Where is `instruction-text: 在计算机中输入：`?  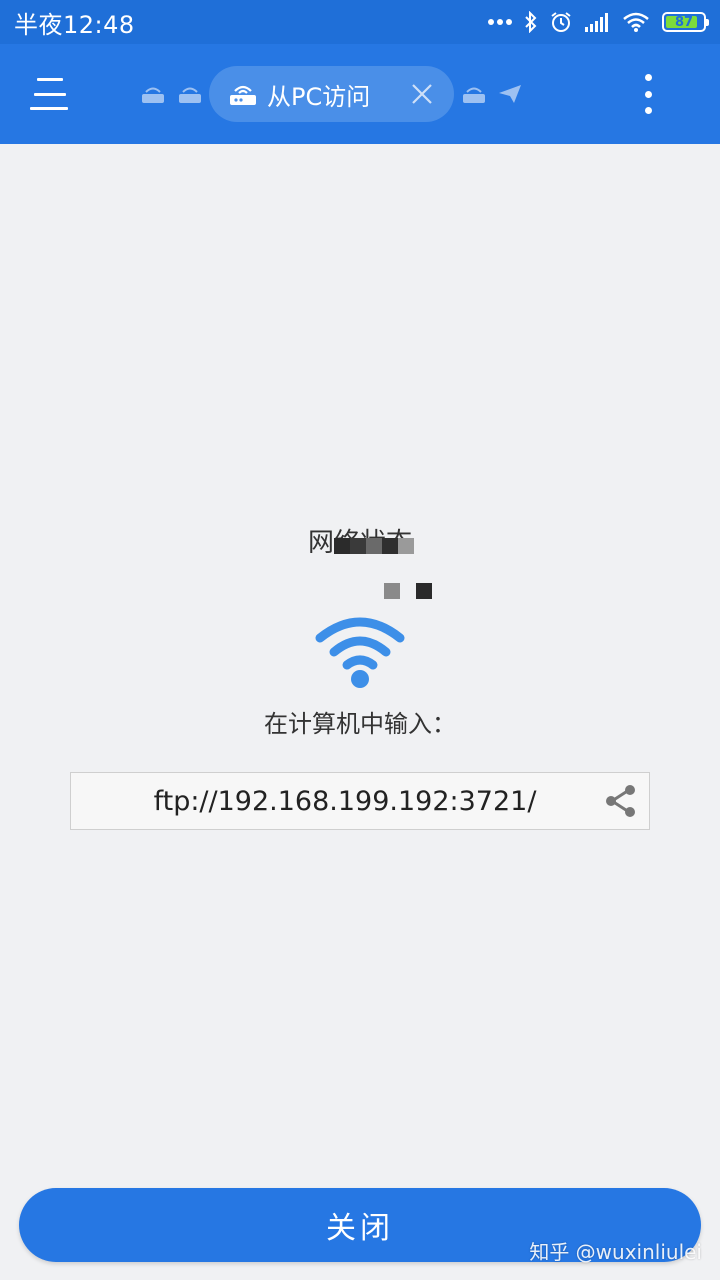 instruction-text: 在计算机中输入： is located at coordinates (360, 724).